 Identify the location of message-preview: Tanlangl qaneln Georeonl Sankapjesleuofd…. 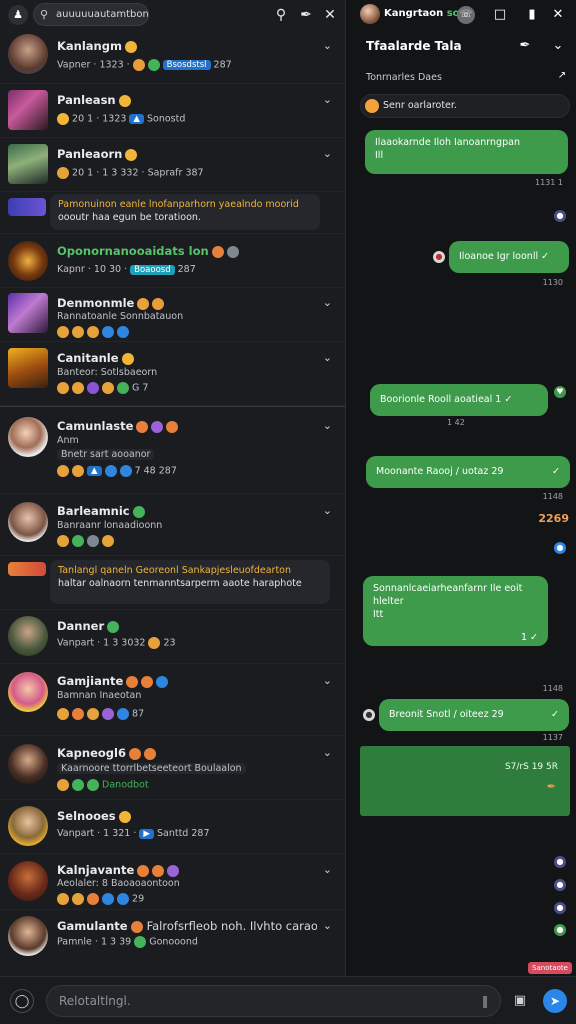
(190, 582).